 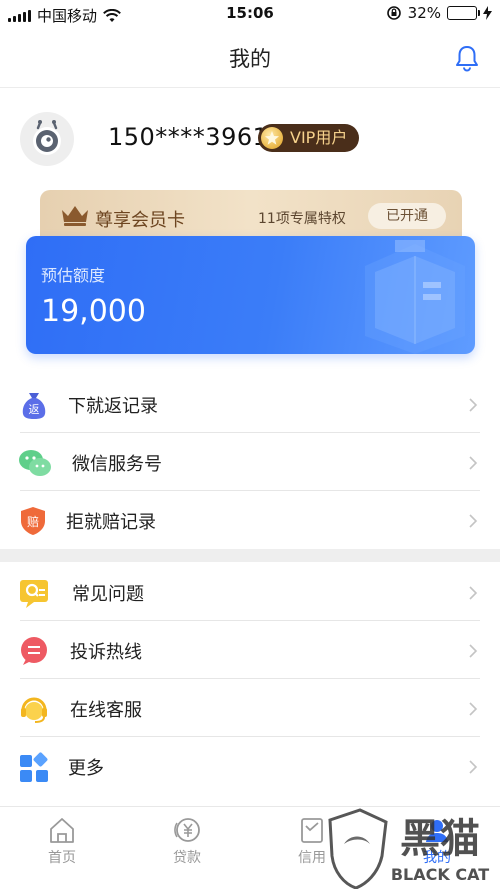 What do you see at coordinates (62, 858) in the screenshot?
I see `tab-label: 首页` at bounding box center [62, 858].